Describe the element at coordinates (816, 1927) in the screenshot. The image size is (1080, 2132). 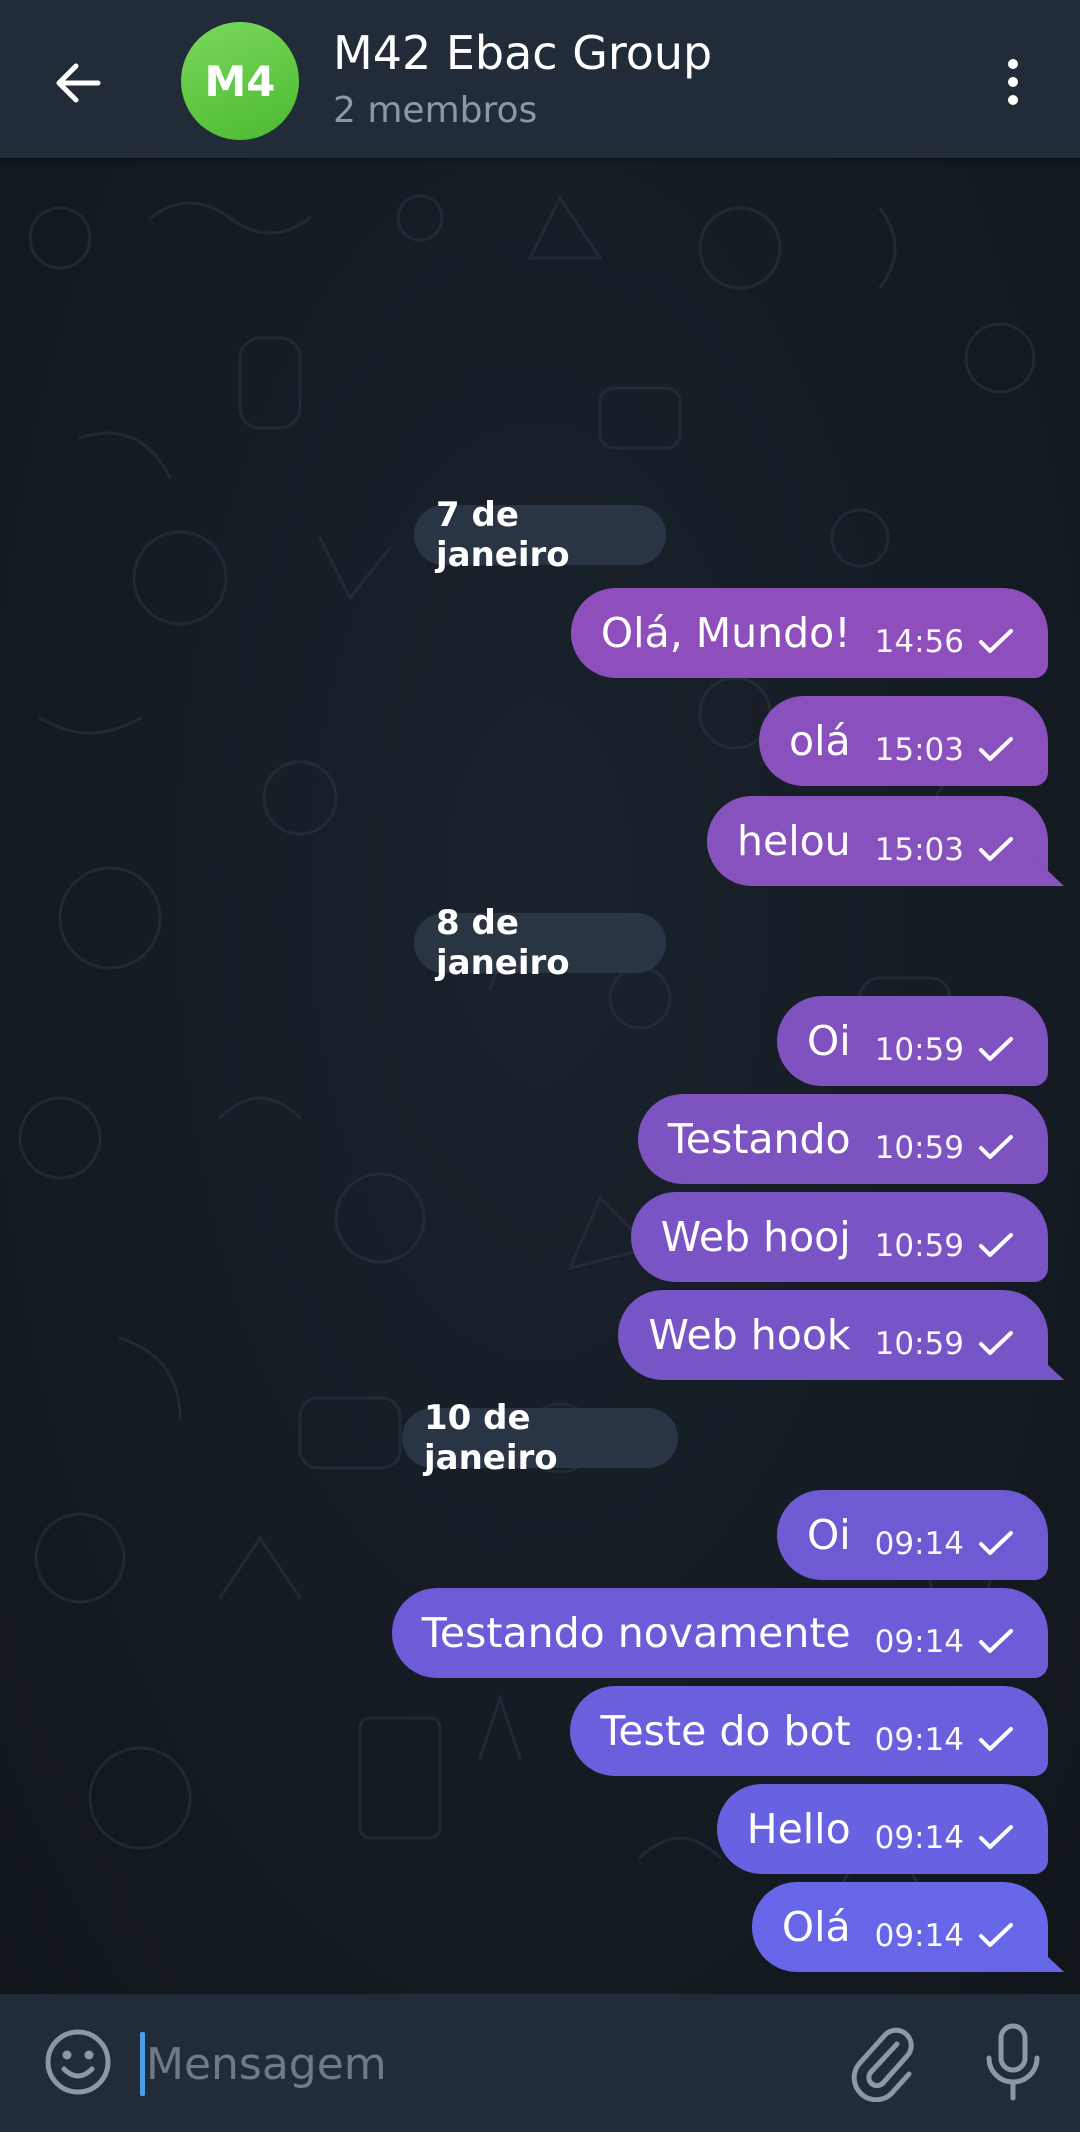
I see `message-text: Olá` at that location.